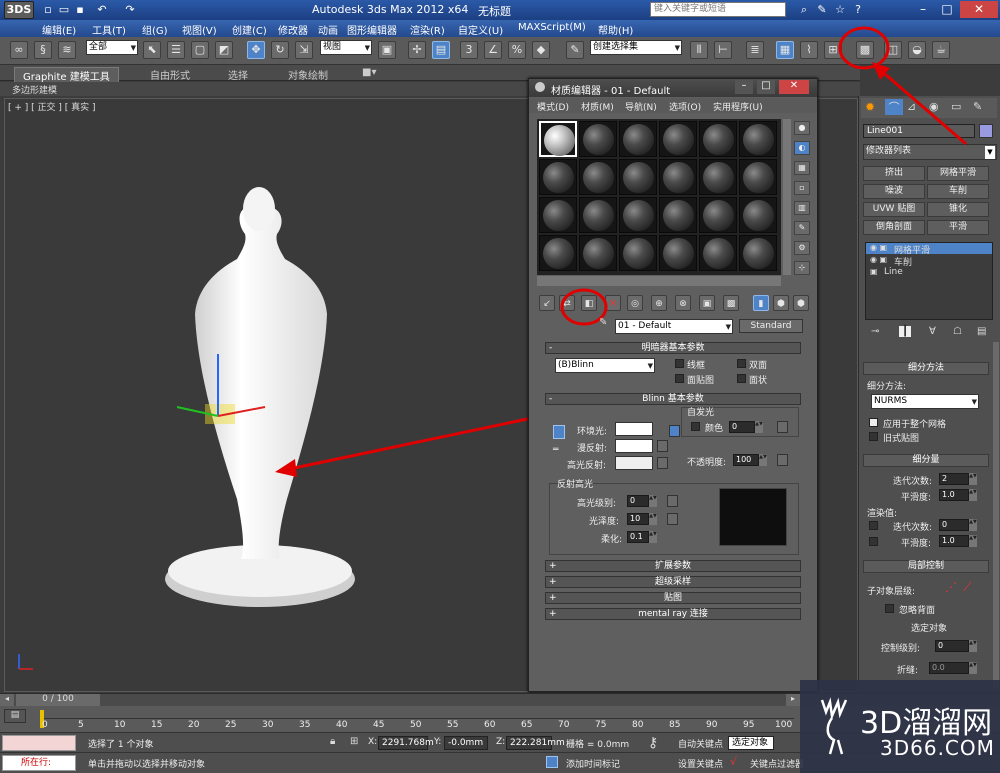 The width and height of the screenshot is (1000, 773). I want to click on mated-maximize-button: □, so click(766, 87).